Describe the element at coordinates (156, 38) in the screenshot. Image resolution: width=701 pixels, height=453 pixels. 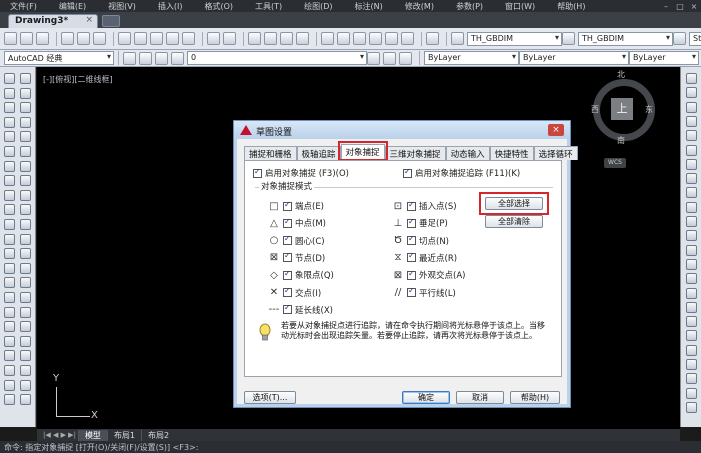
I see `paste-icon` at that location.